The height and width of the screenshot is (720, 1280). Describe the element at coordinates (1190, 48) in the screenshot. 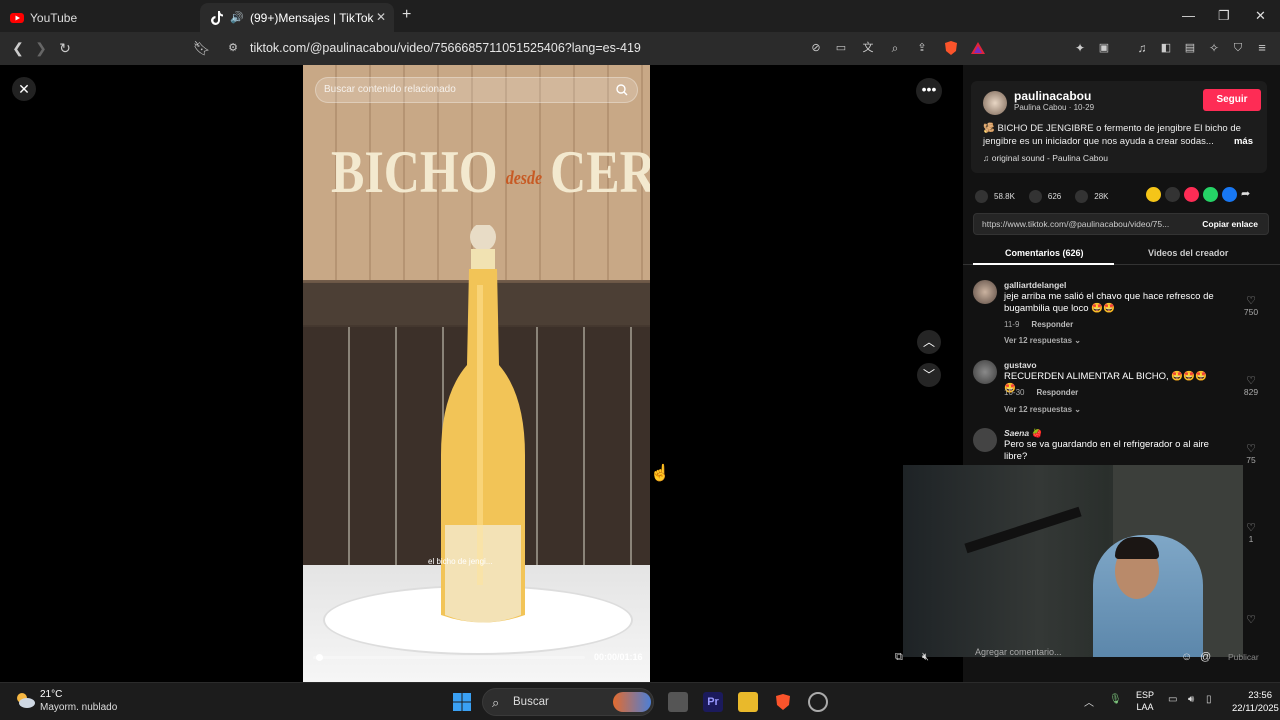

I see `wallet-icon: ▤` at that location.